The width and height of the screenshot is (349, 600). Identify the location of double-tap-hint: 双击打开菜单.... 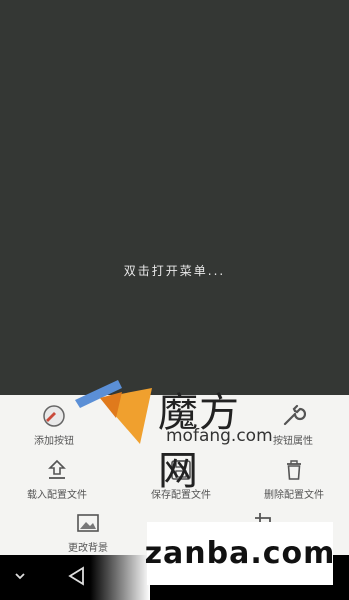
(174, 271).